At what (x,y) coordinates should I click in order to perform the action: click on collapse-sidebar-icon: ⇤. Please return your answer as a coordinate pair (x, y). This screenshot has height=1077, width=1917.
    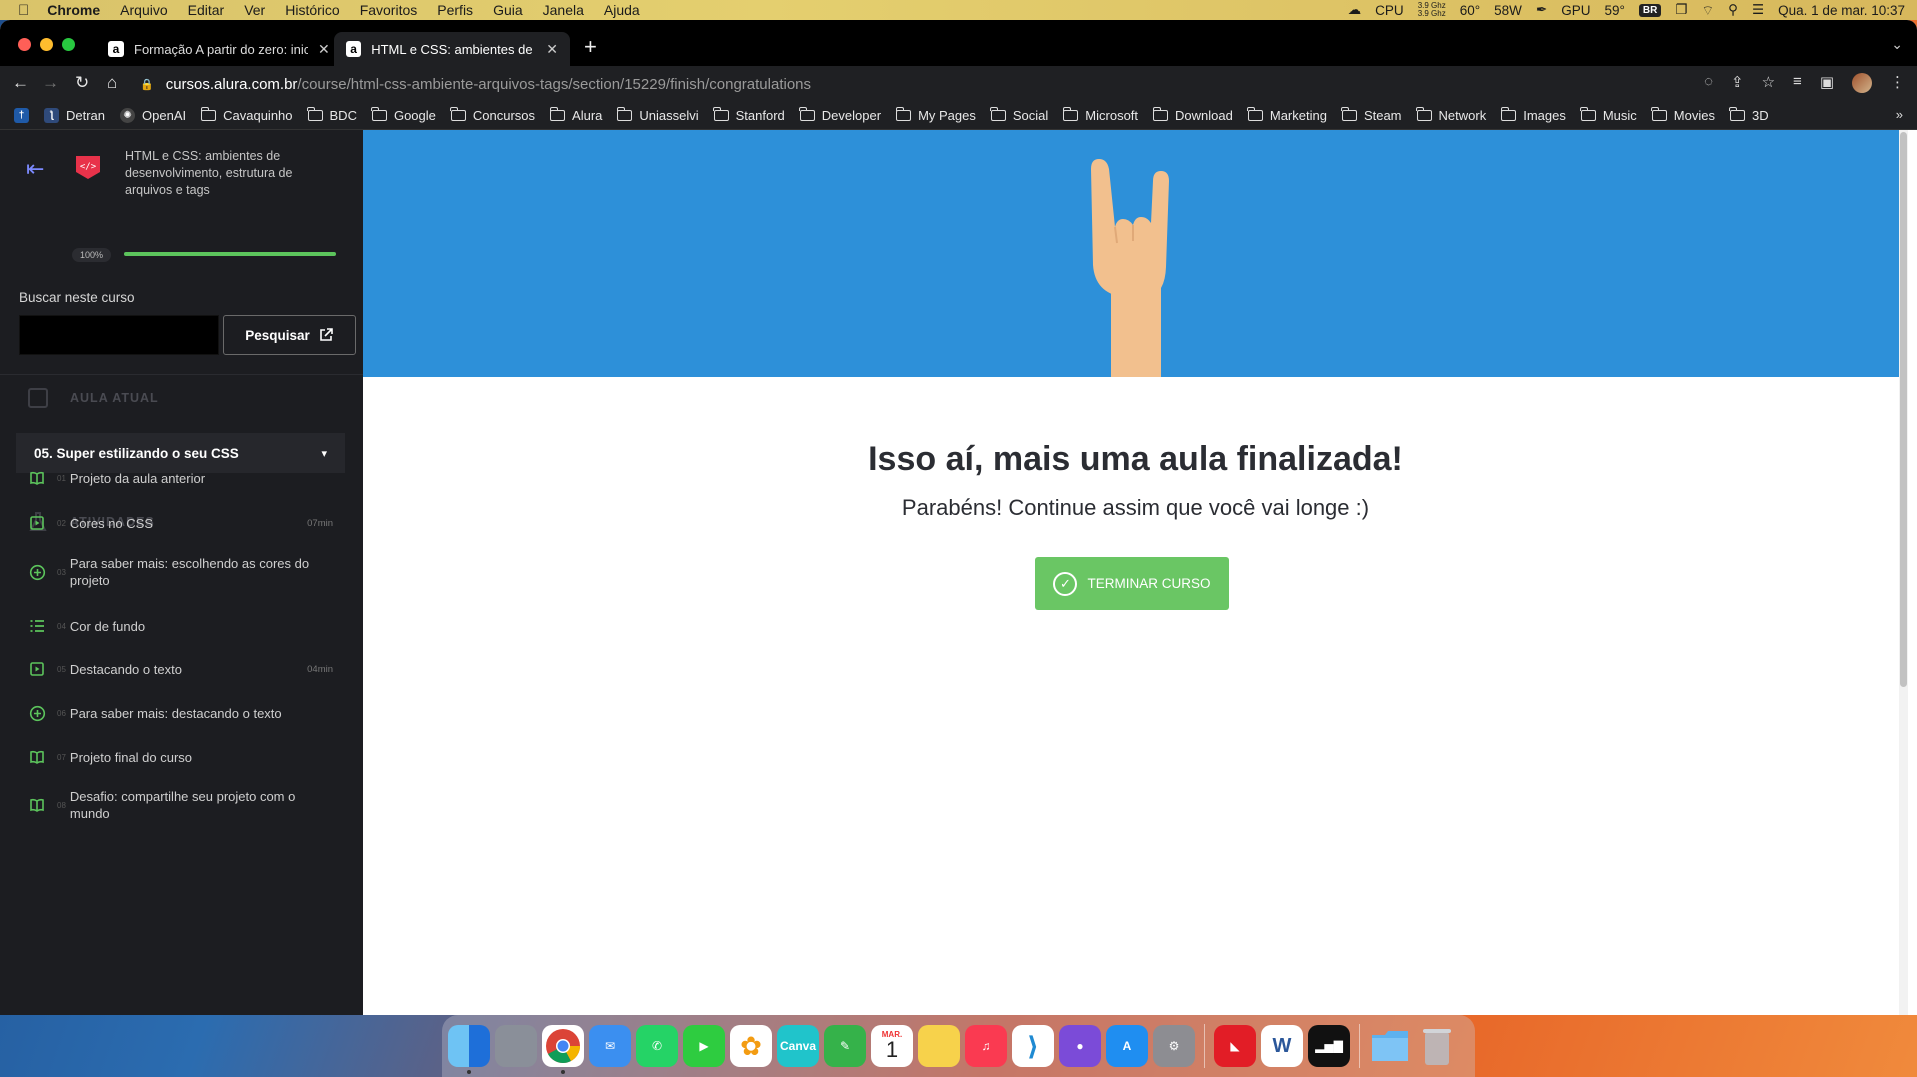
    Looking at the image, I should click on (38, 169).